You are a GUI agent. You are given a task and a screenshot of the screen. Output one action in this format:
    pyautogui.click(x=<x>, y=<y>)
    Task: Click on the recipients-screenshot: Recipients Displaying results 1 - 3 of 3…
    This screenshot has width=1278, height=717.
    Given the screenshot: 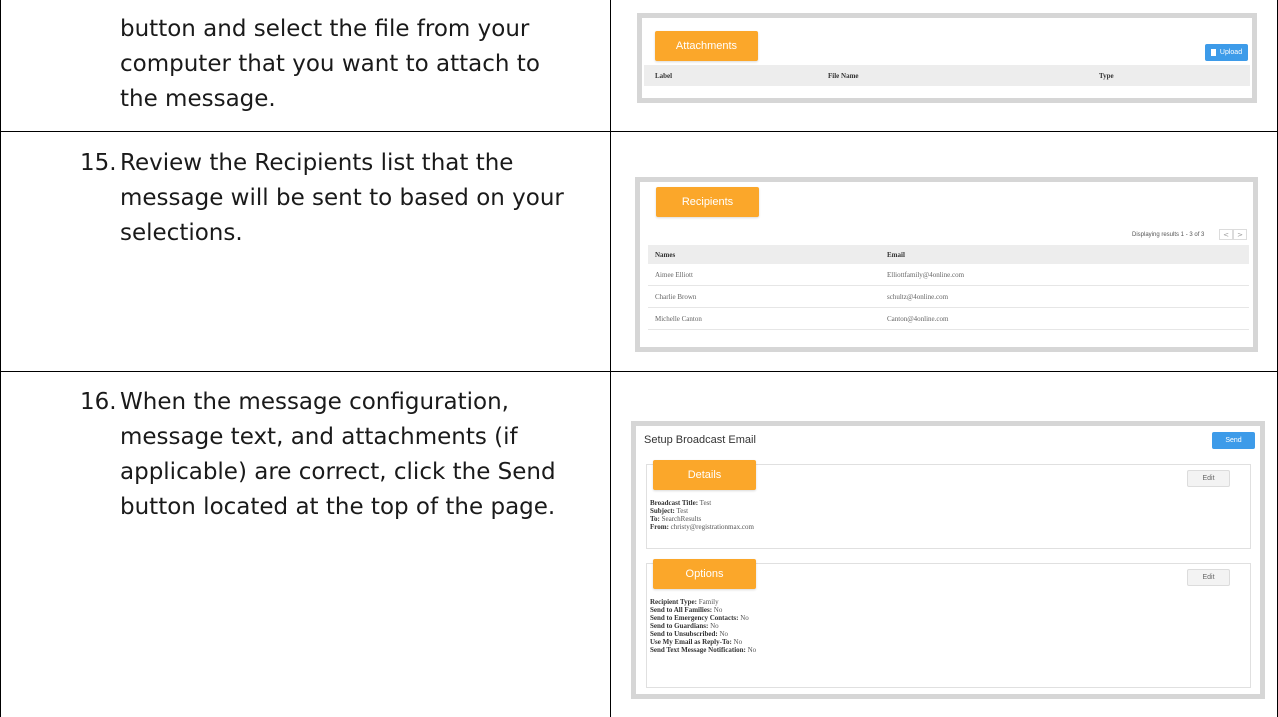 What is the action you would take?
    pyautogui.click(x=946, y=264)
    